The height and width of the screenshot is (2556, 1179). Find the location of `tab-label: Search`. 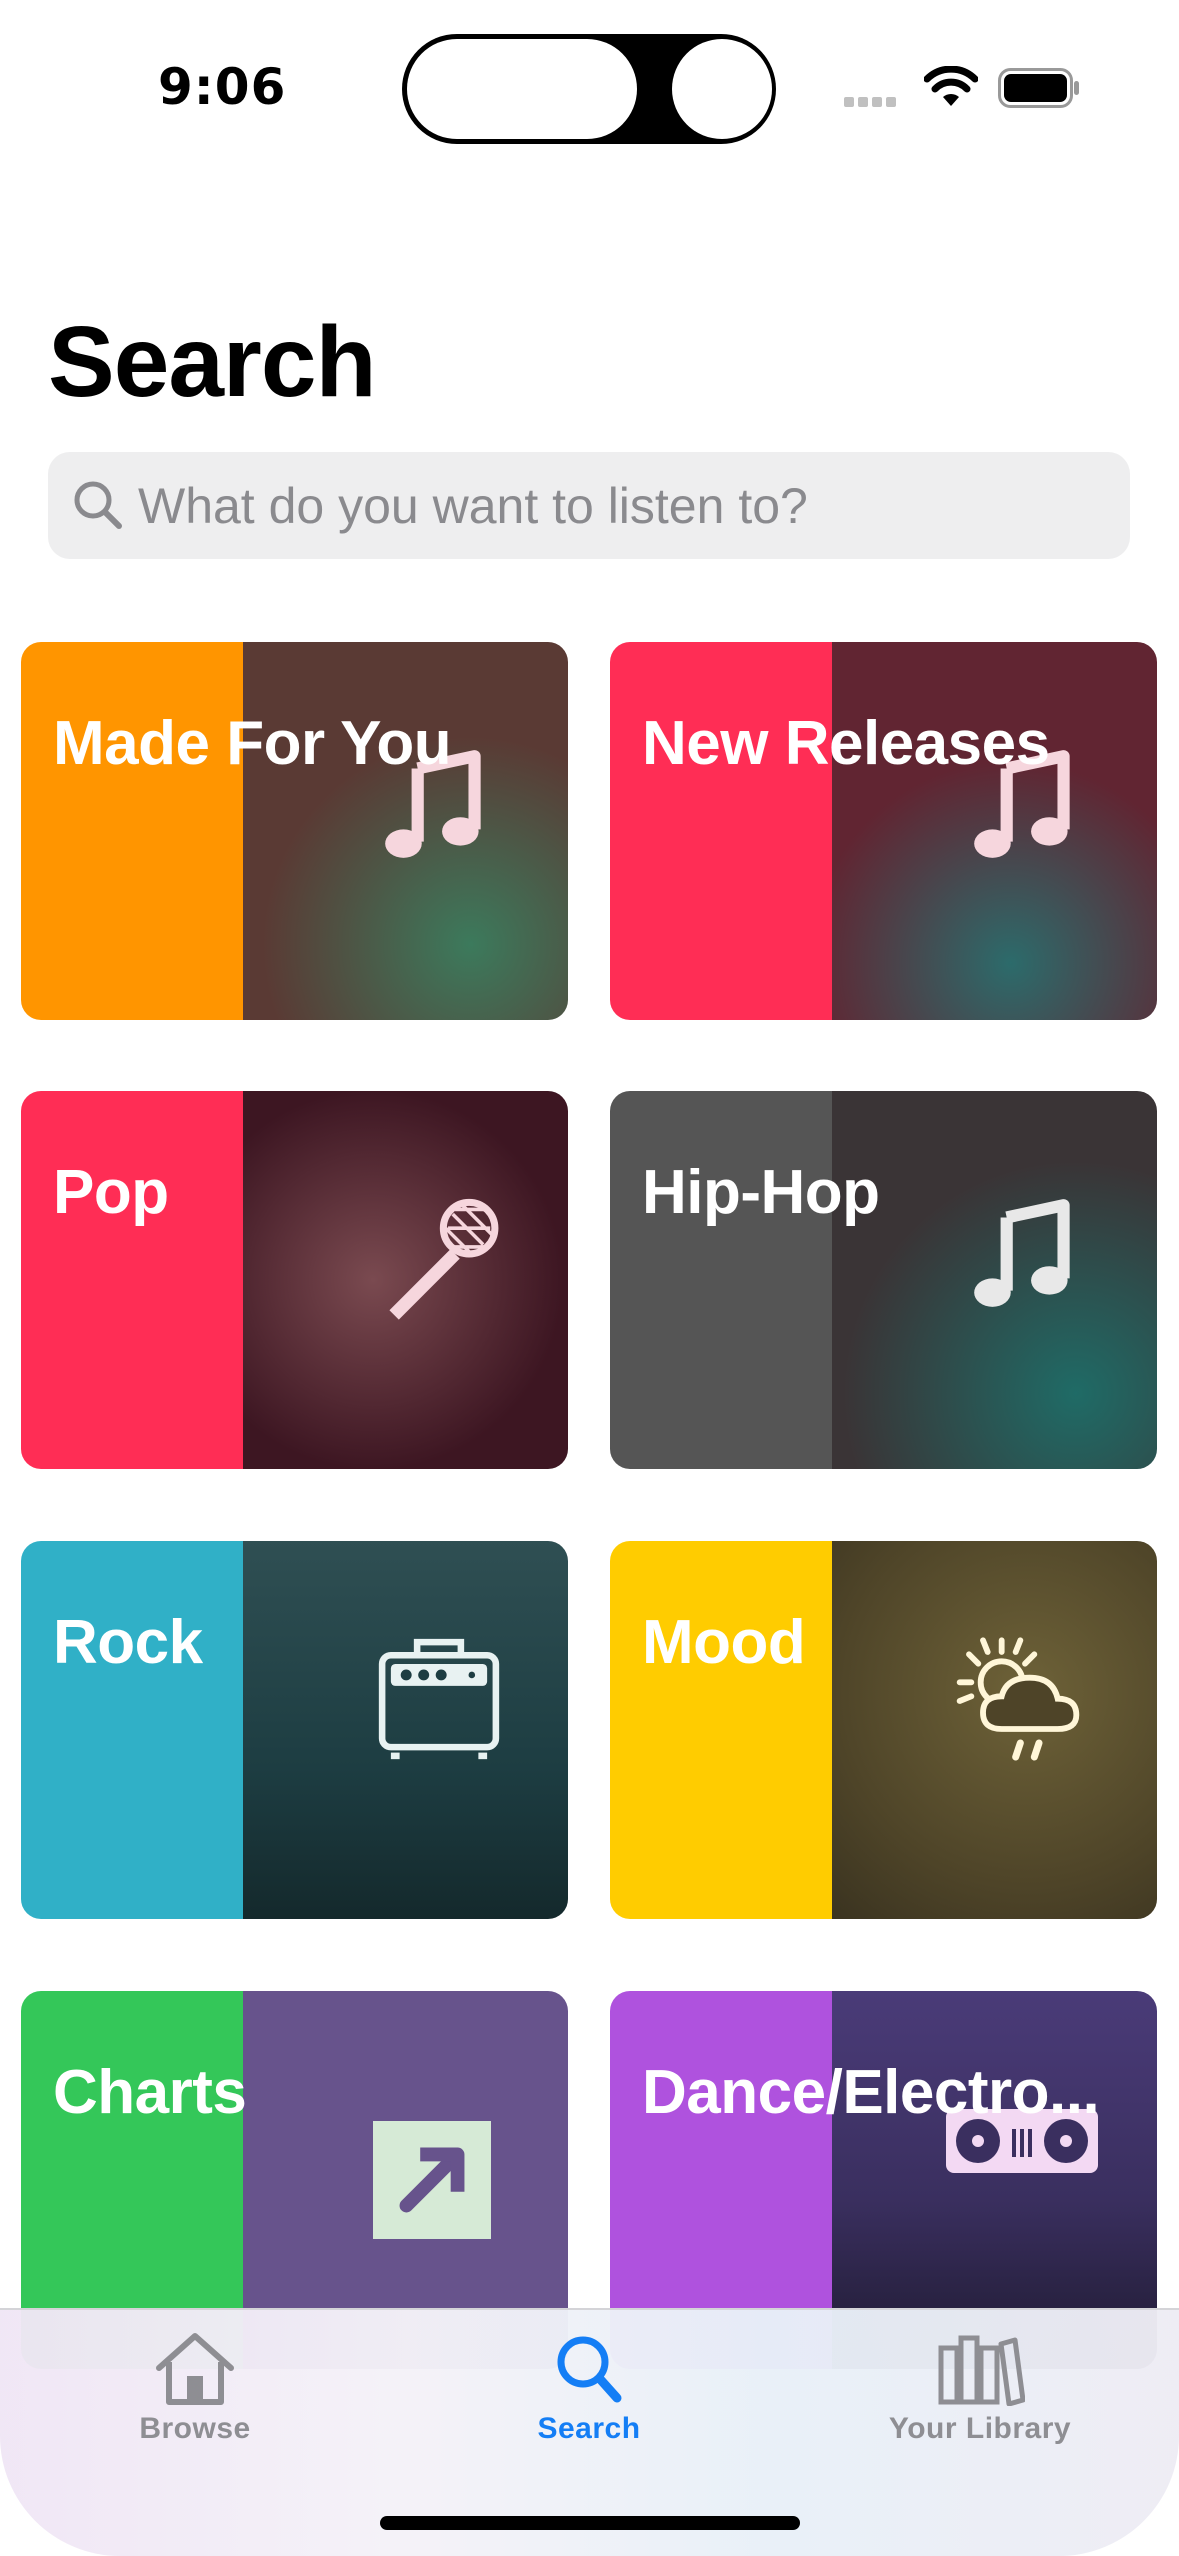

tab-label: Search is located at coordinates (589, 2428).